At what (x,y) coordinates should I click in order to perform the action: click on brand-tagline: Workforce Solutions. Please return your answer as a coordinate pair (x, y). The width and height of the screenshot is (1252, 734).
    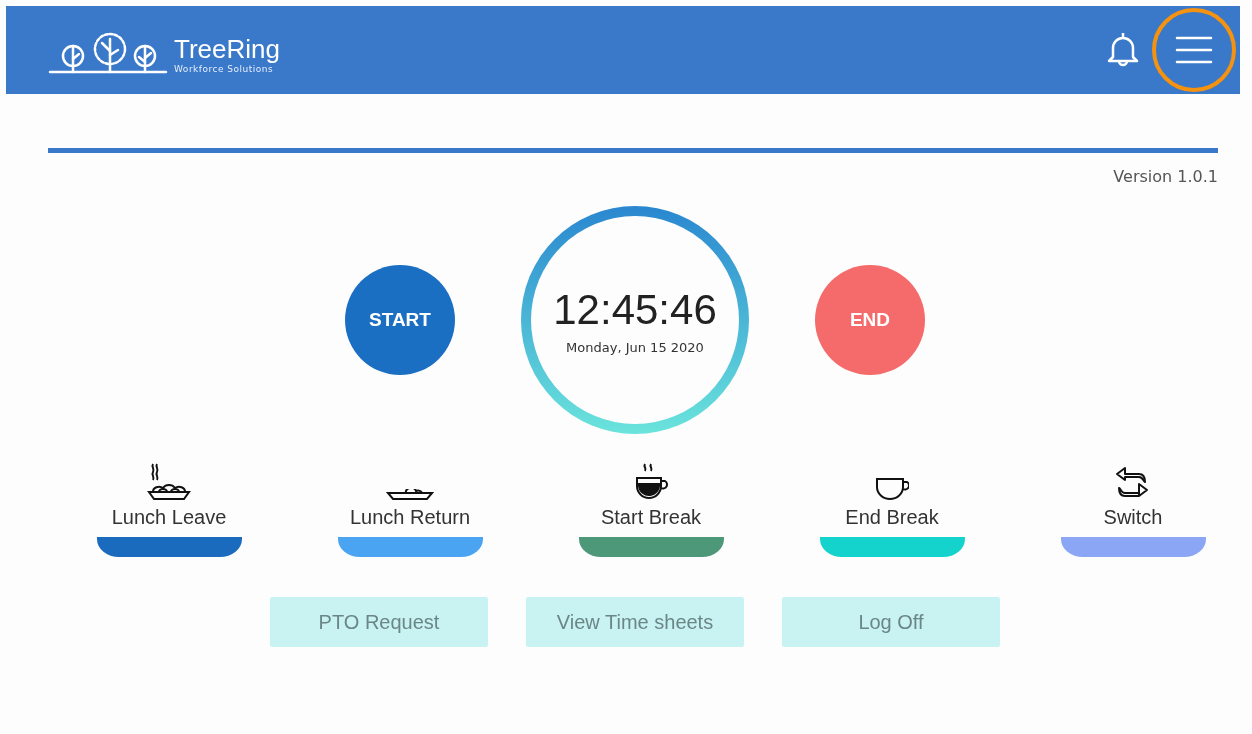
    Looking at the image, I should click on (224, 69).